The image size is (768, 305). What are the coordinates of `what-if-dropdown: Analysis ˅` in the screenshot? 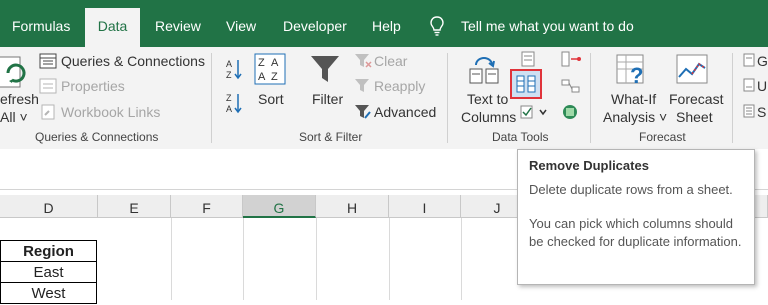 It's located at (635, 117).